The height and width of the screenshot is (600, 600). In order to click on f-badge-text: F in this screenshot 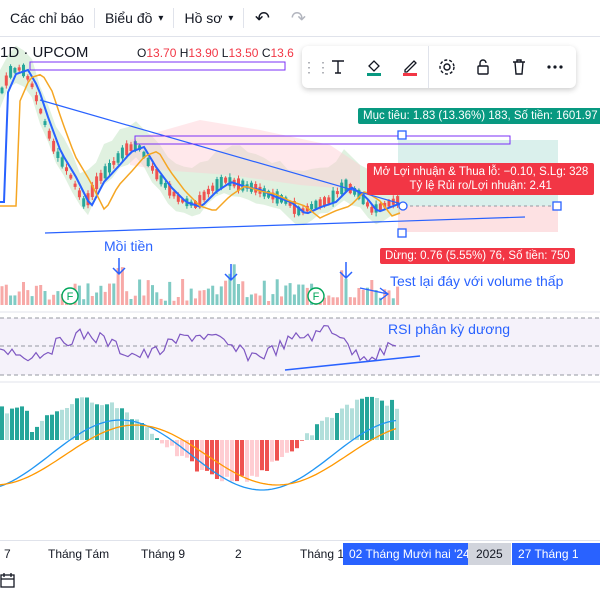, I will do `click(316, 297)`.